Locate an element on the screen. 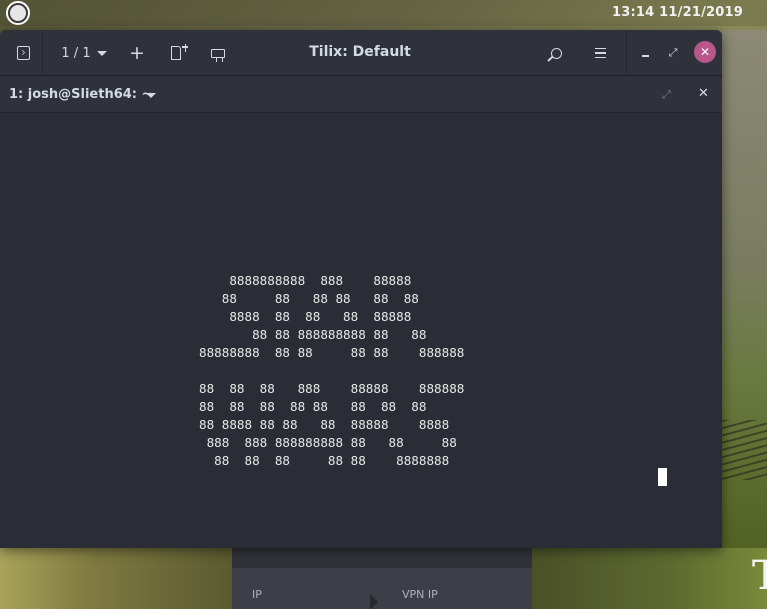 This screenshot has height=609, width=767. terminal-line: 88 88 888888888 88 88 is located at coordinates (313, 334).